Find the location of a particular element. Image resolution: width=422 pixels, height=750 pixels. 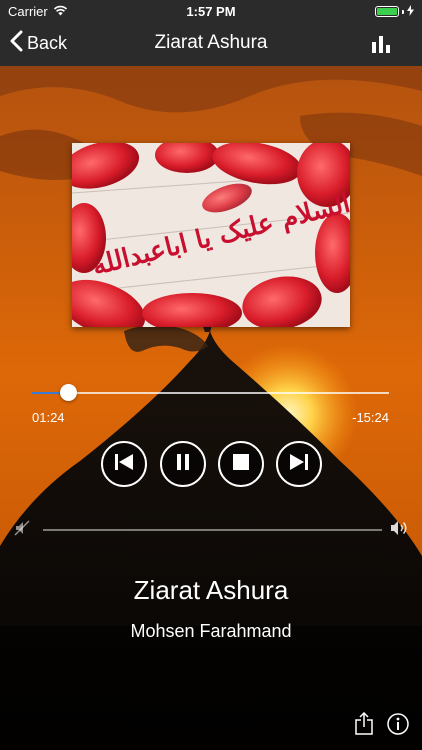

track-artist: Mohsen Farahmand is located at coordinates (211, 631).